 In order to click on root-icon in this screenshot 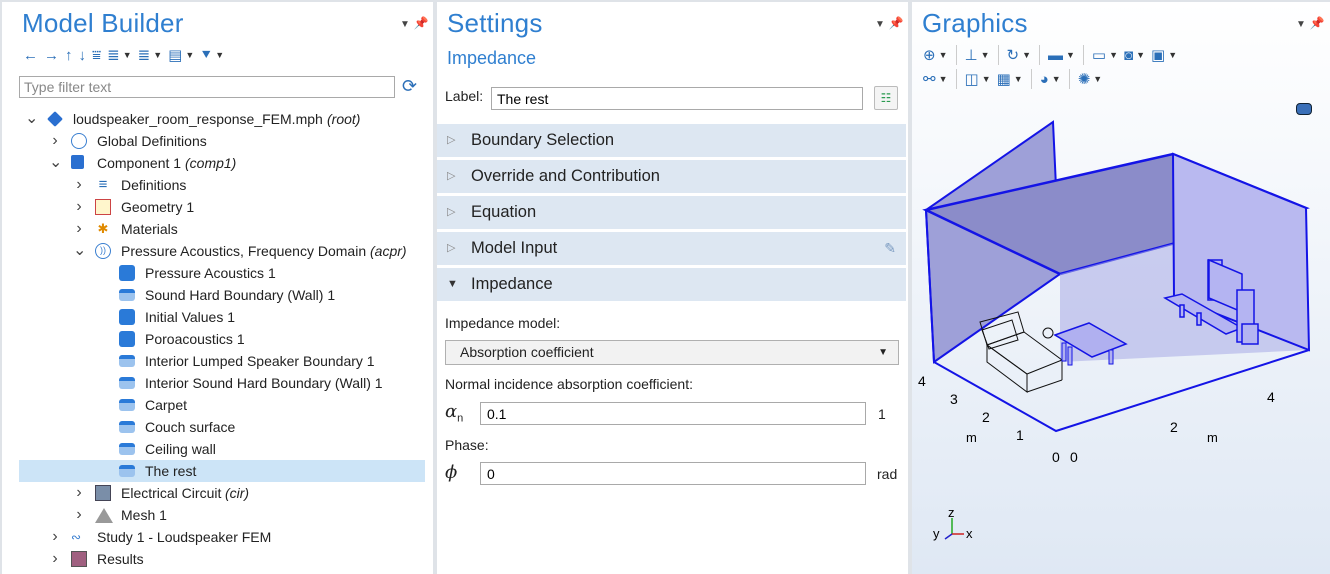, I will do `click(55, 119)`.